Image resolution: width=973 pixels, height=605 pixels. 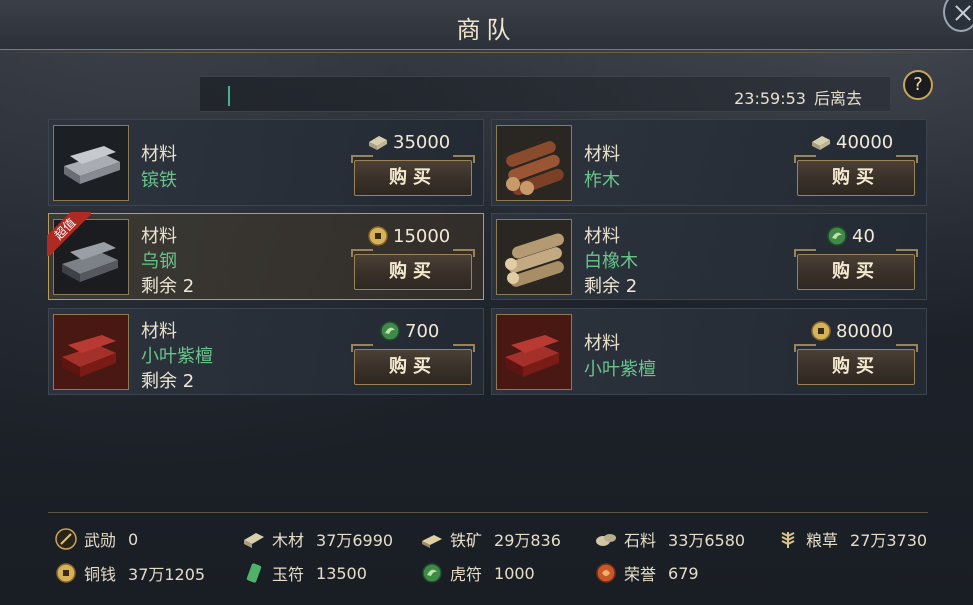 I want to click on page-title: 商队, so click(x=486, y=30).